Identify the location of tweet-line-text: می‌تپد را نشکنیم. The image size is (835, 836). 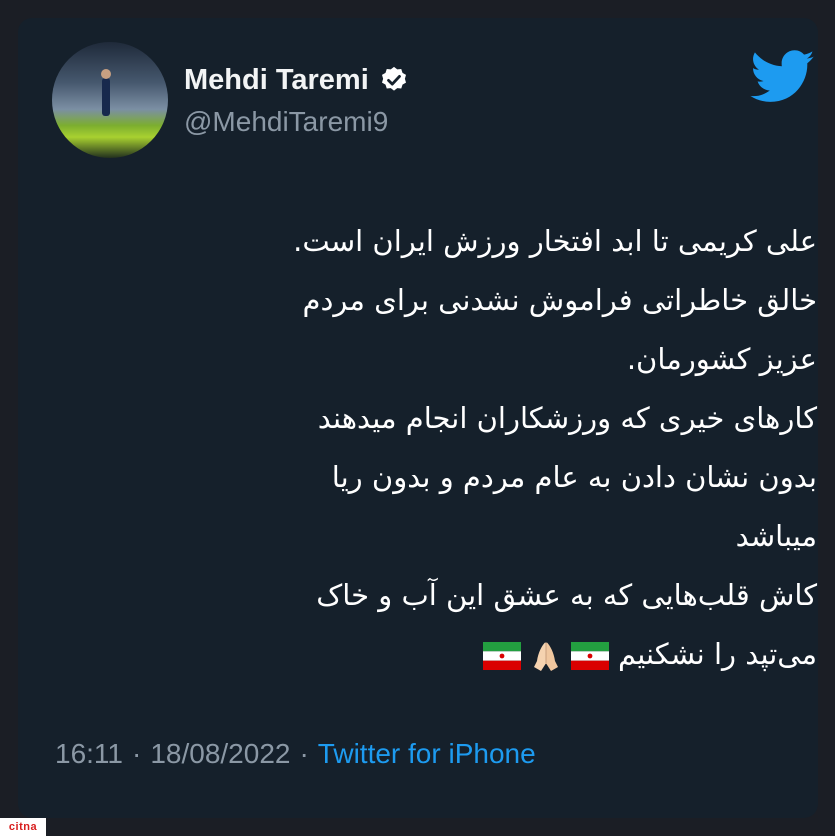
(717, 654).